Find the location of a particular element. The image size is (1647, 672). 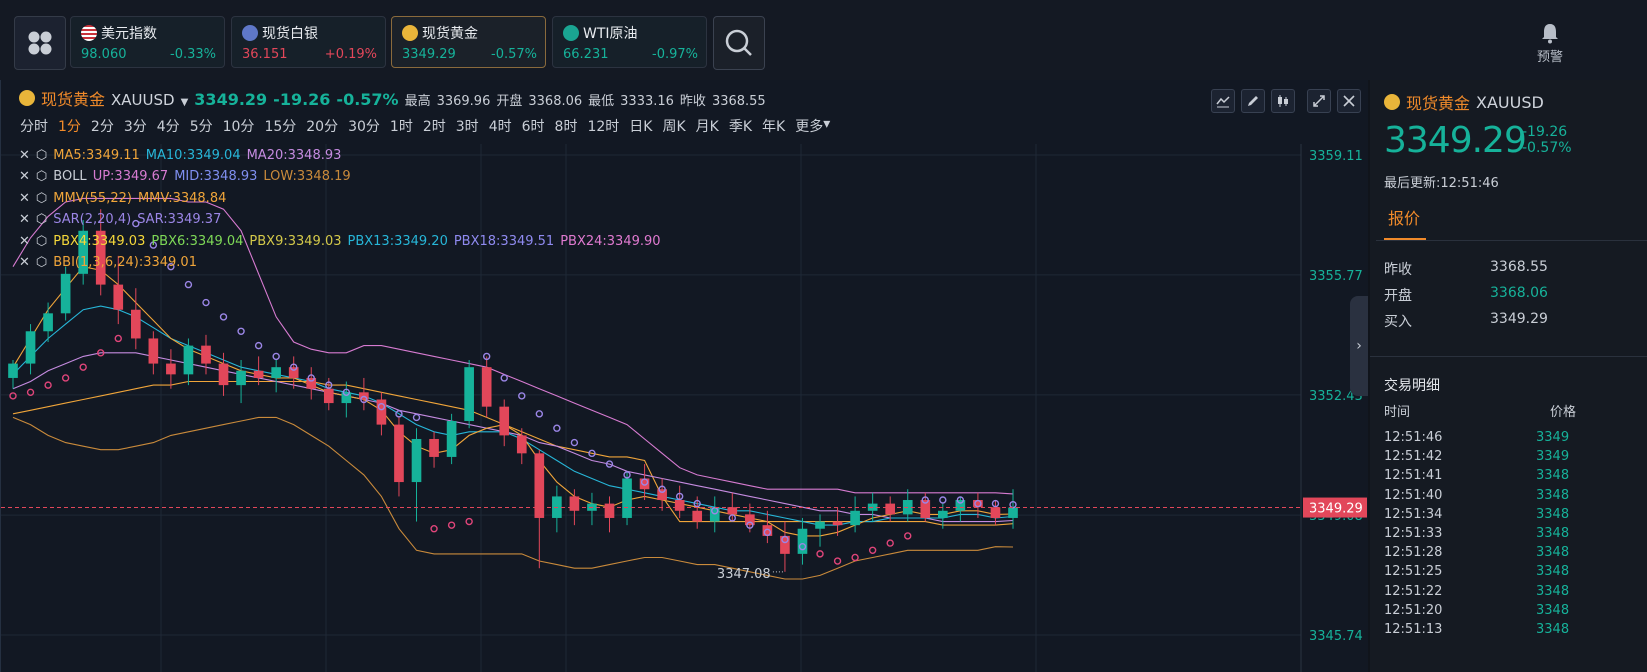

ticker-change: -0.97% is located at coordinates (675, 54).